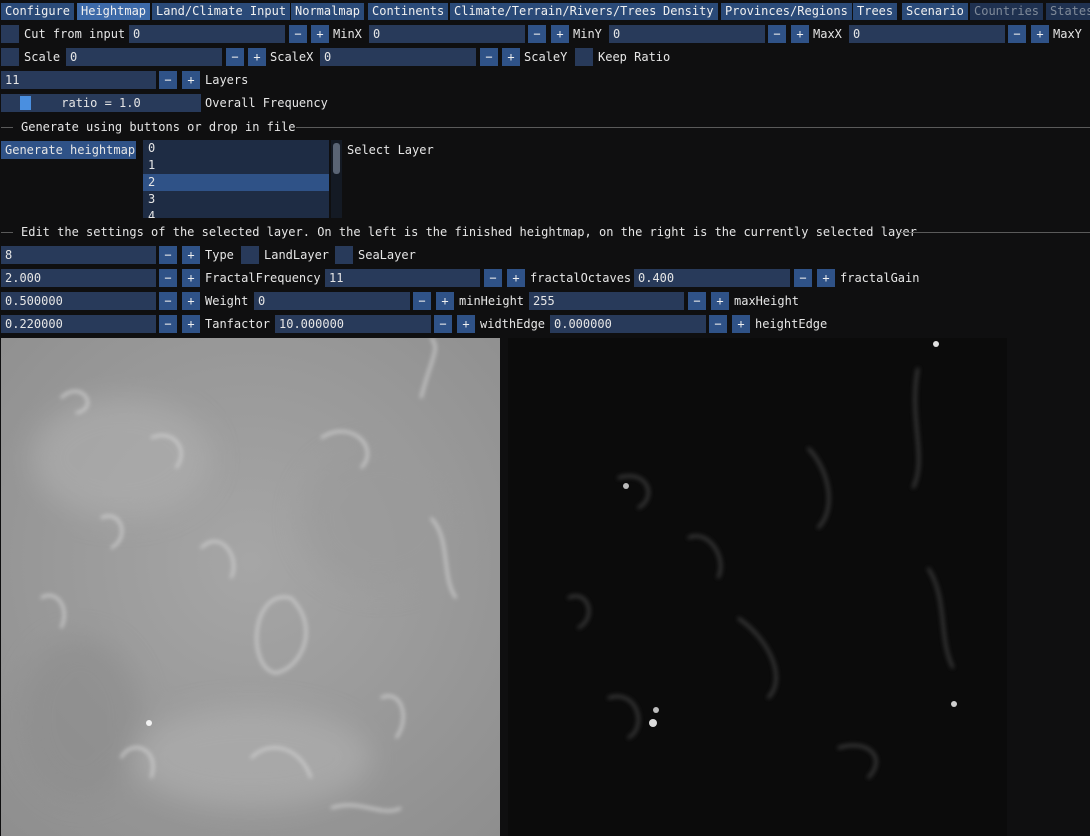  I want to click on miny-label: MinY, so click(587, 34).